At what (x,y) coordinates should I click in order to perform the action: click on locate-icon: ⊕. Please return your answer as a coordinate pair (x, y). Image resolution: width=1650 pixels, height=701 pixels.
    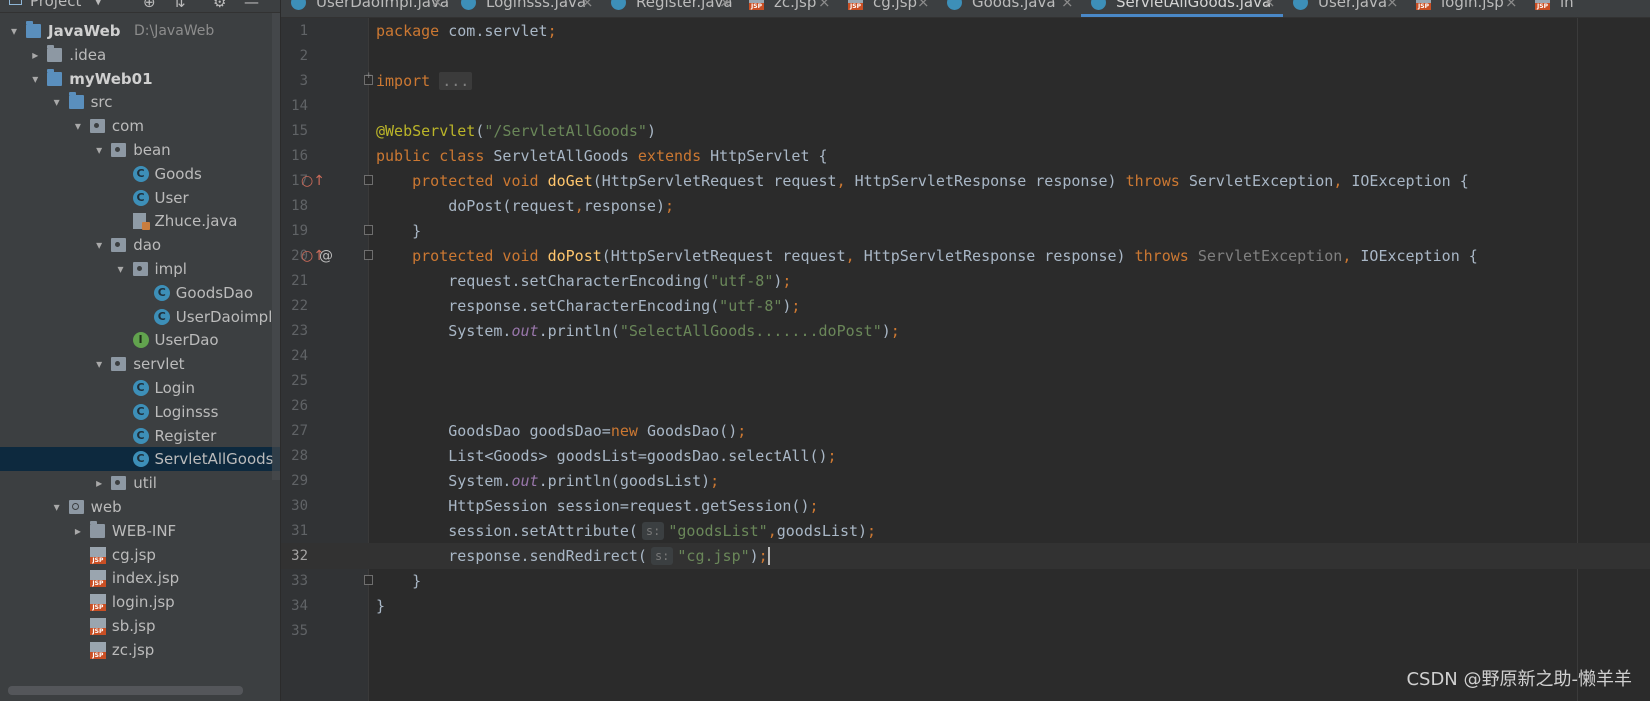
    Looking at the image, I should click on (149, 5).